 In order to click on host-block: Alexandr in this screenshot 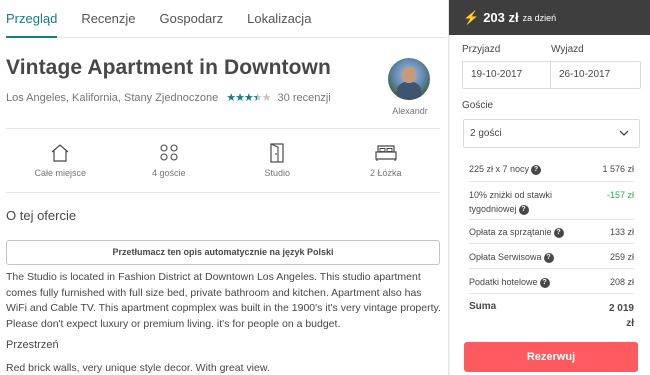, I will do `click(410, 87)`.